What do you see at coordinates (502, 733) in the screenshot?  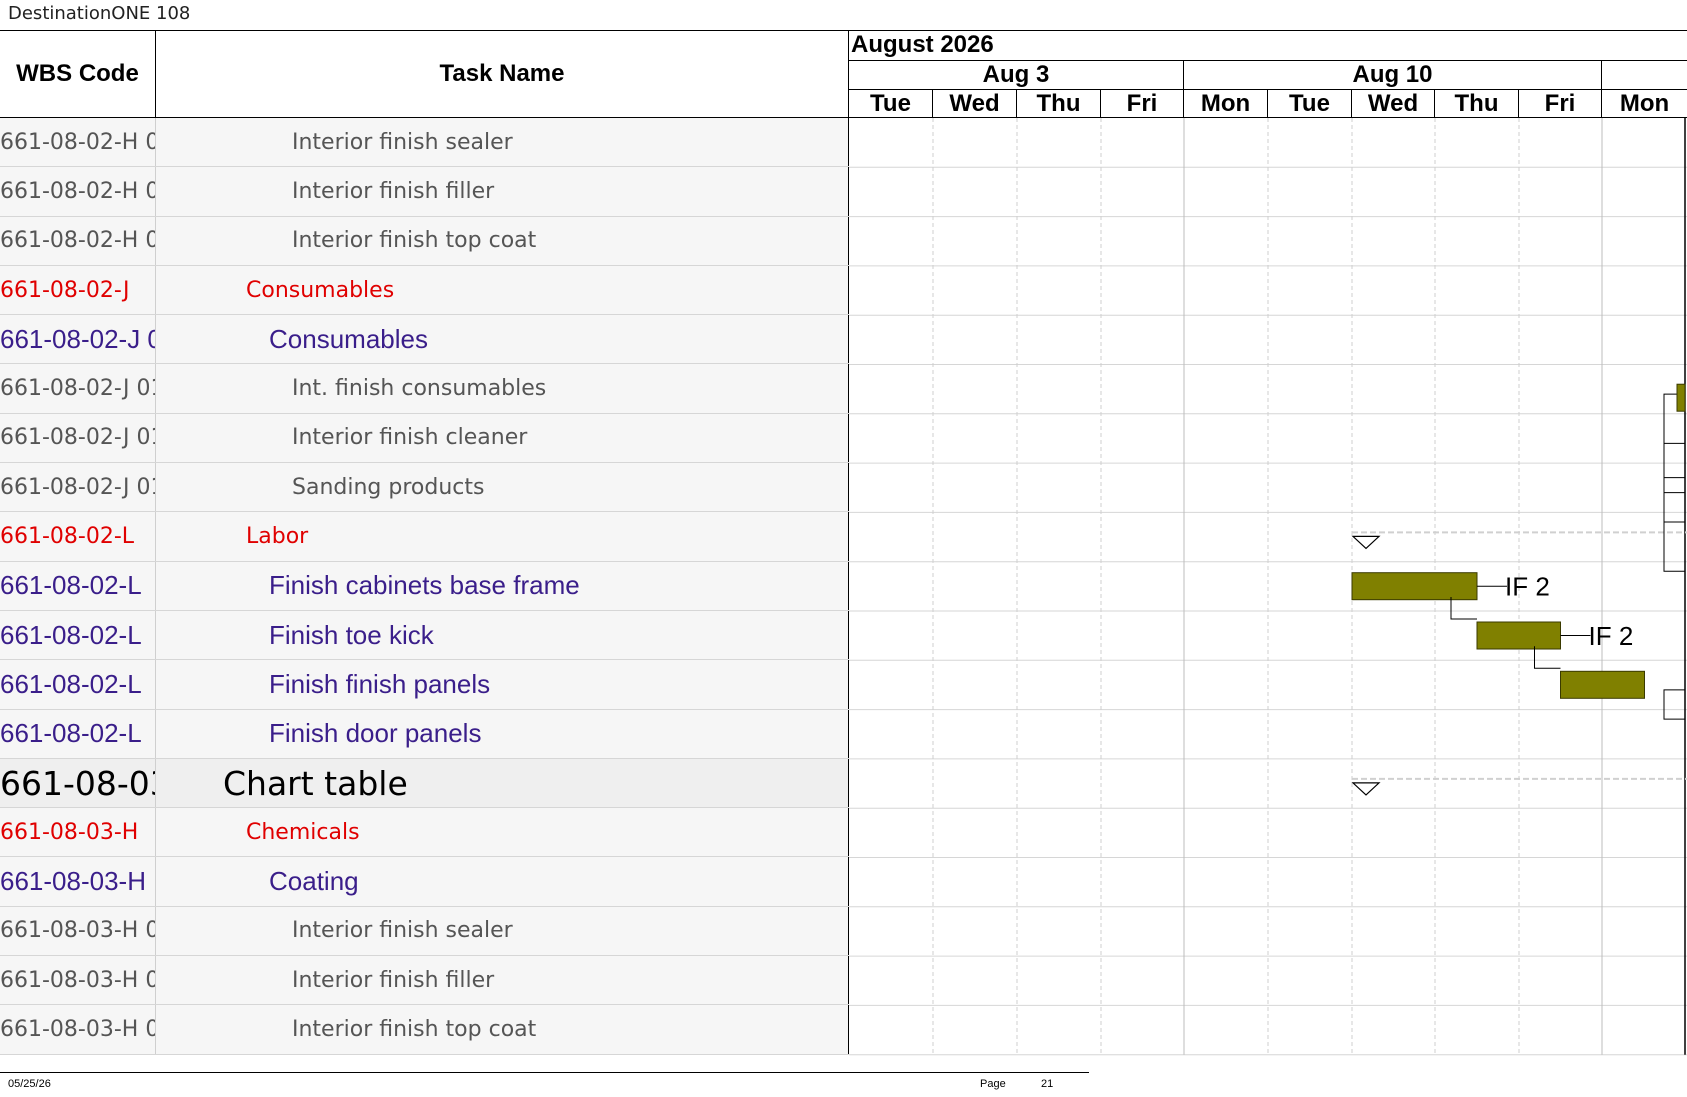 I see `task-name-cell: Finish door panels` at bounding box center [502, 733].